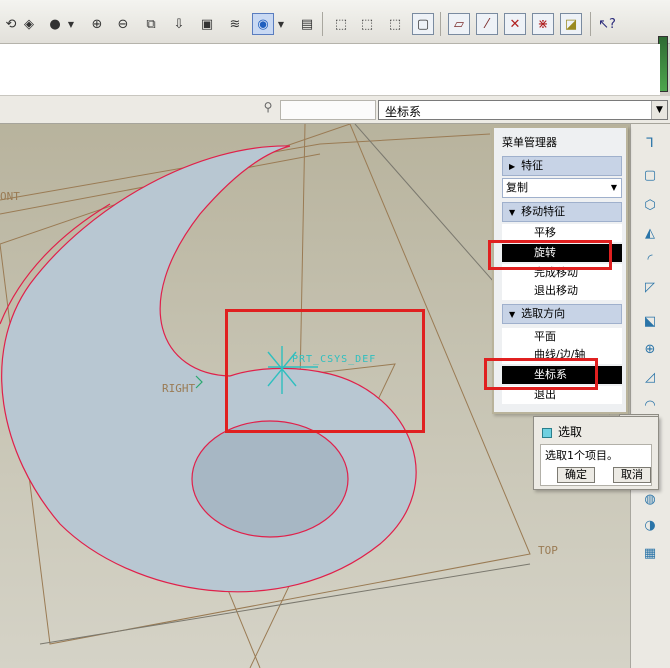 The height and width of the screenshot is (668, 670). Describe the element at coordinates (207, 24) in the screenshot. I see `named-view-icon: ▣` at that location.